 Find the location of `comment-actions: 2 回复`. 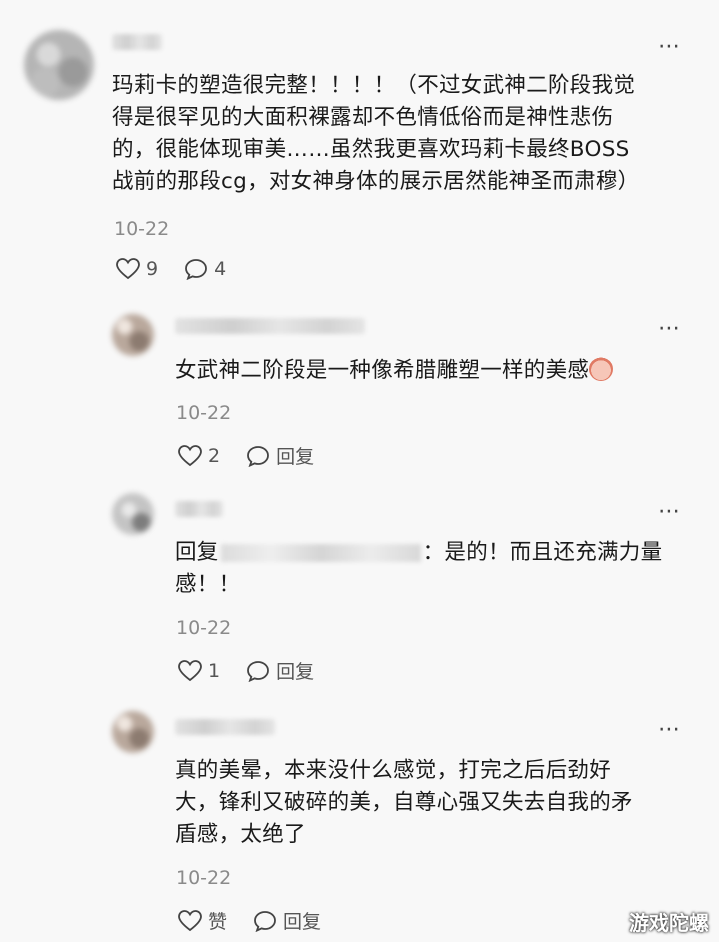

comment-actions: 2 回复 is located at coordinates (259, 455).